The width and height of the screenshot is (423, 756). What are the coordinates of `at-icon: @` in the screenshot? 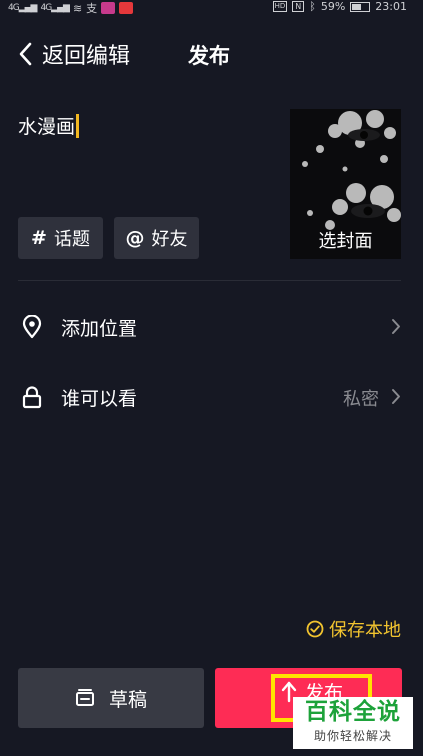 It's located at (135, 238).